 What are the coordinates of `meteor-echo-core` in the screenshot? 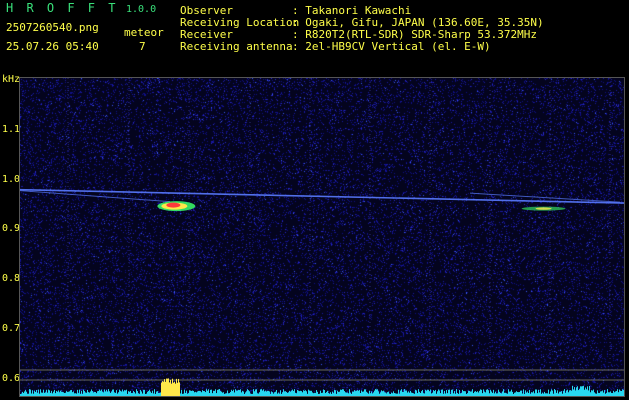 It's located at (543, 208).